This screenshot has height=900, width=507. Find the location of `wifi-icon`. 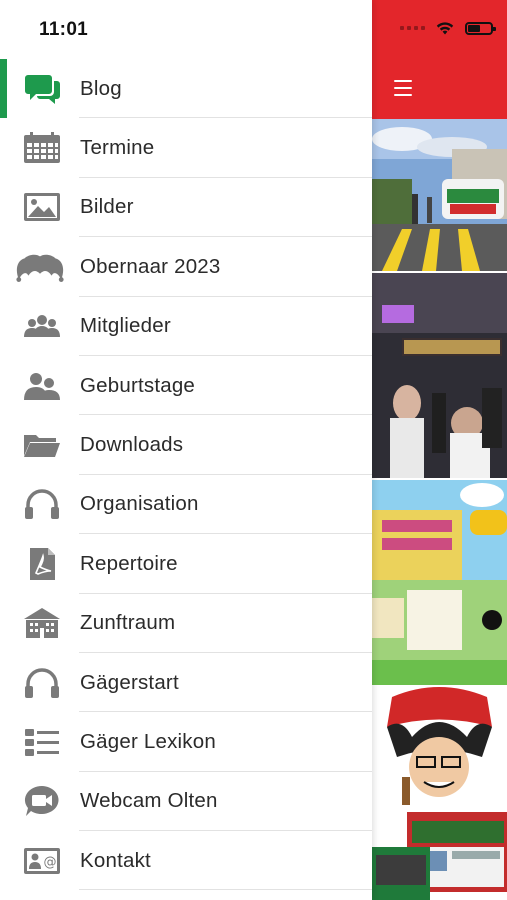

wifi-icon is located at coordinates (445, 28).